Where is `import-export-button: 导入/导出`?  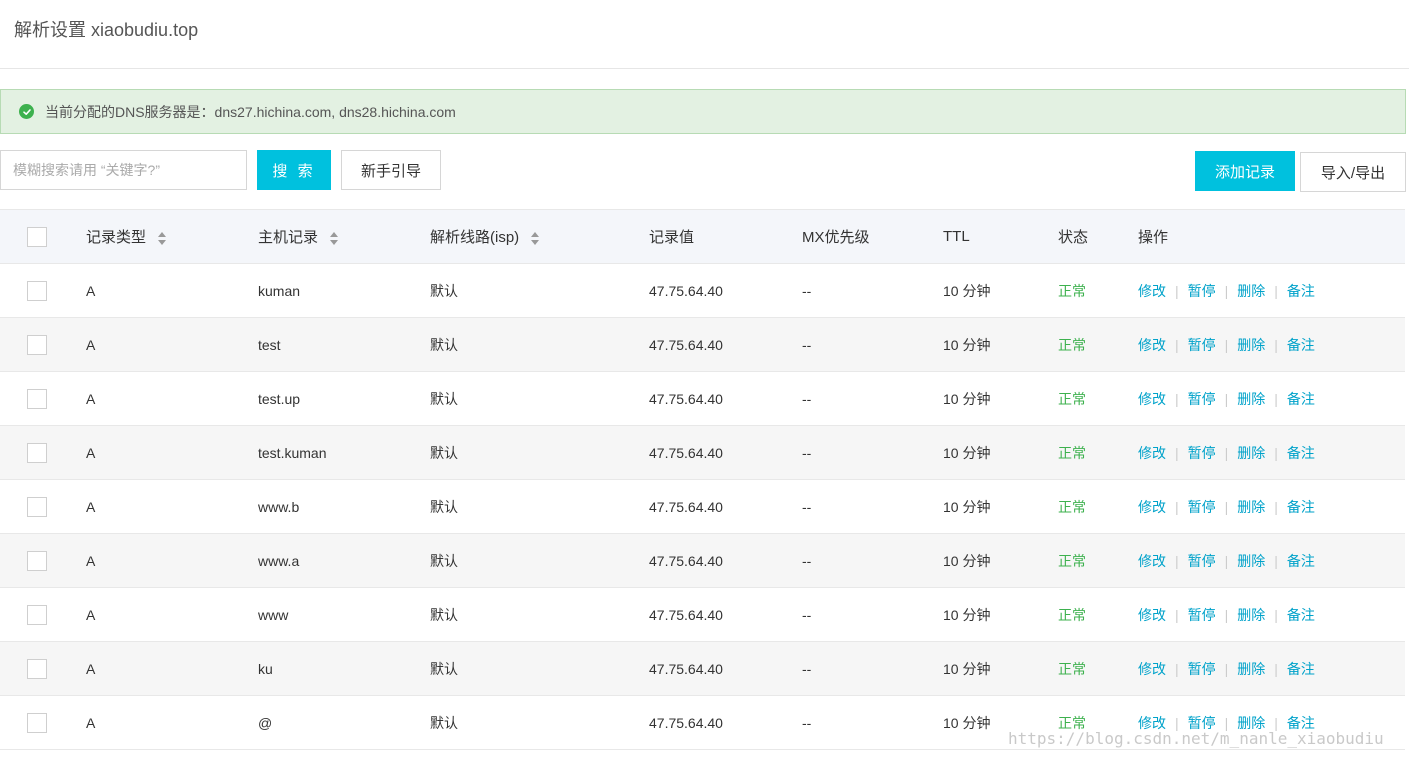 import-export-button: 导入/导出 is located at coordinates (1353, 172).